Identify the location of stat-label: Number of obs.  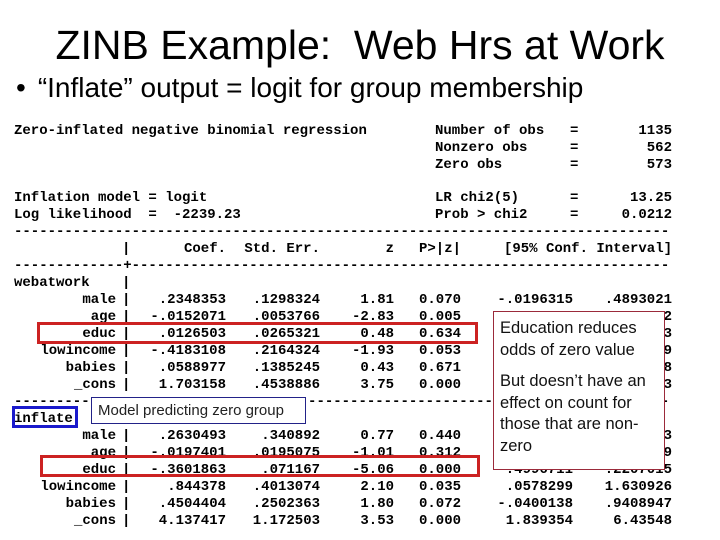
(490, 131).